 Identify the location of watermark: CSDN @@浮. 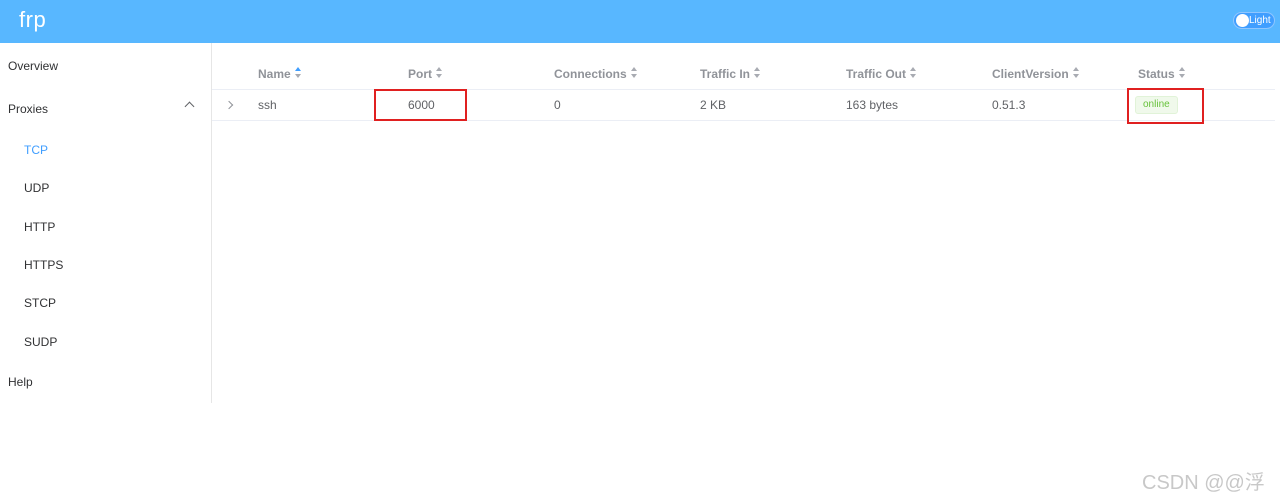
(1203, 483).